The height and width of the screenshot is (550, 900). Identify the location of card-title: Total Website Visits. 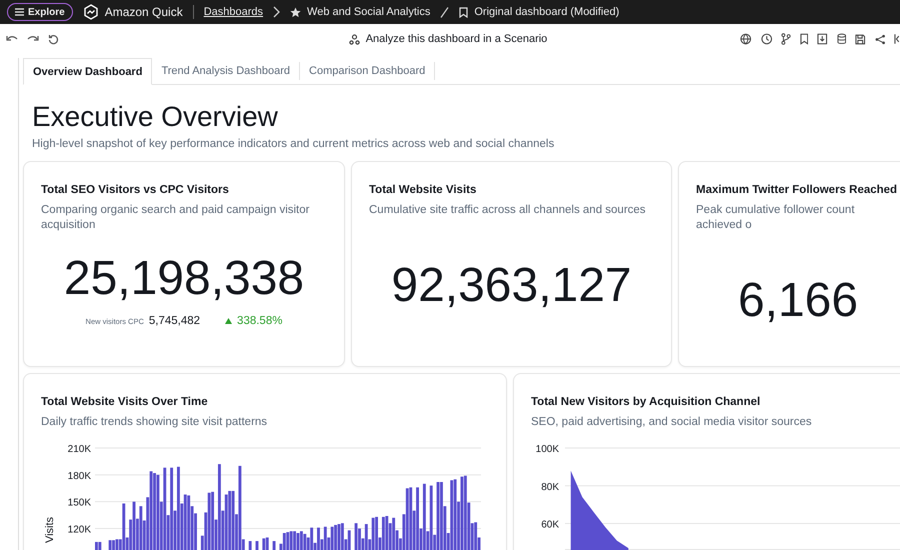
(423, 190).